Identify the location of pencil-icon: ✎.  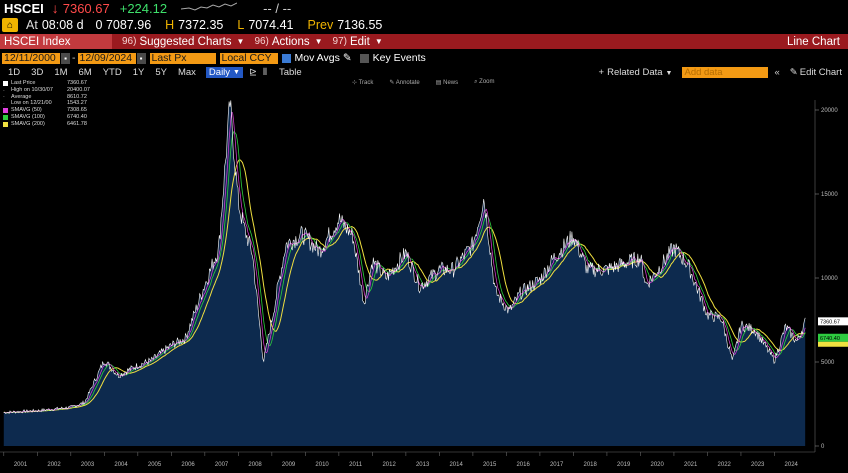
(347, 58).